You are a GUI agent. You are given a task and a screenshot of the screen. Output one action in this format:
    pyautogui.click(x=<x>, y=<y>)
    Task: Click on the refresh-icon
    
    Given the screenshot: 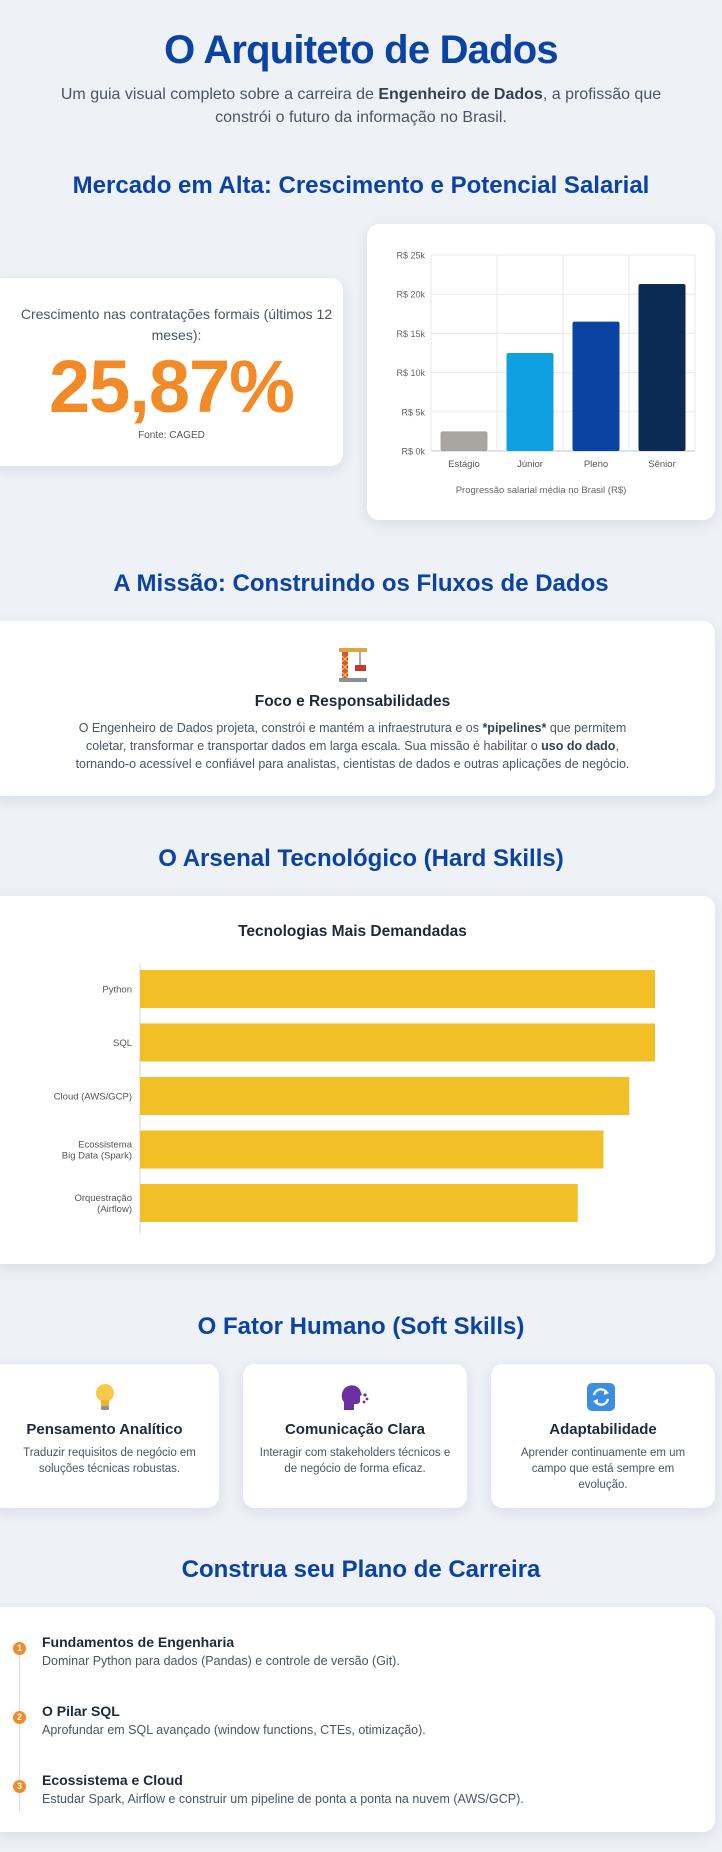 What is the action you would take?
    pyautogui.click(x=601, y=1399)
    